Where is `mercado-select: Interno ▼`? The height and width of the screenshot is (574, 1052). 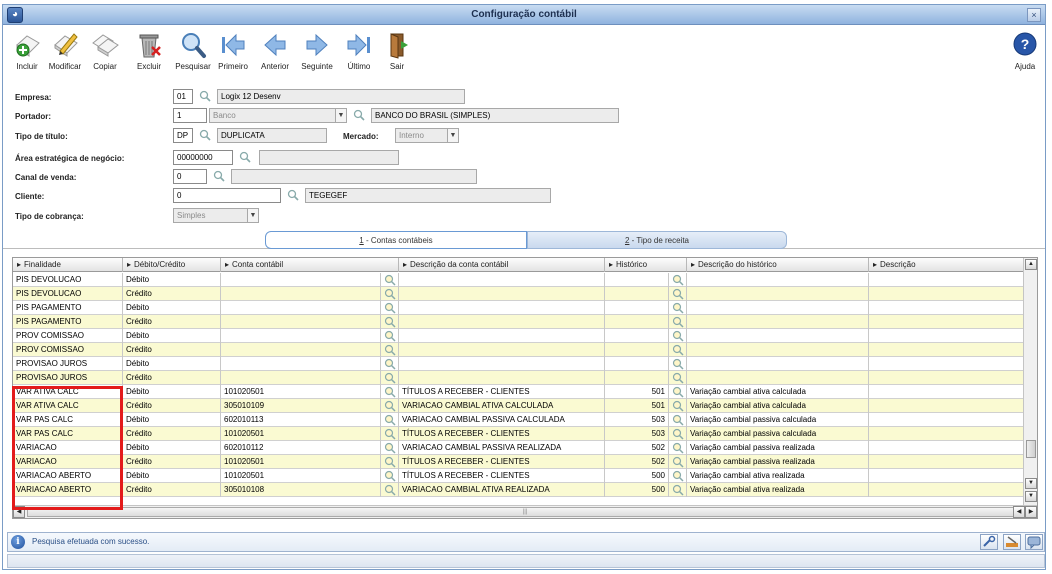
mercado-select: Interno ▼ is located at coordinates (427, 135).